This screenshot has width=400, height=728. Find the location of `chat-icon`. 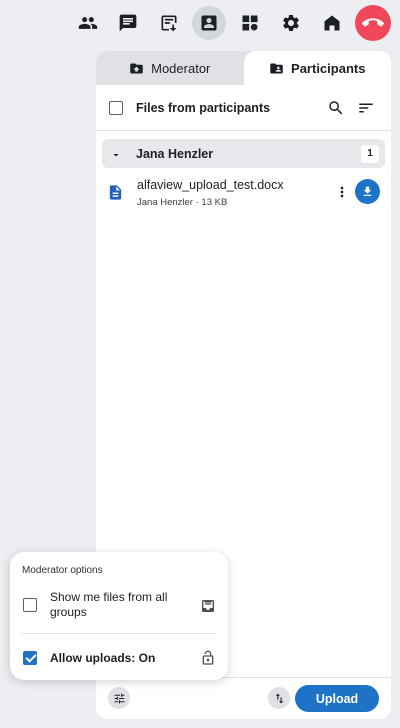

chat-icon is located at coordinates (128, 23).